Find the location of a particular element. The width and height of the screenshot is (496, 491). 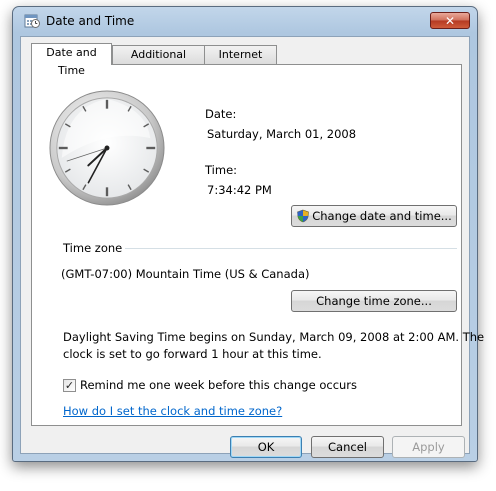

remind-checkbox: ✓ is located at coordinates (69, 385).